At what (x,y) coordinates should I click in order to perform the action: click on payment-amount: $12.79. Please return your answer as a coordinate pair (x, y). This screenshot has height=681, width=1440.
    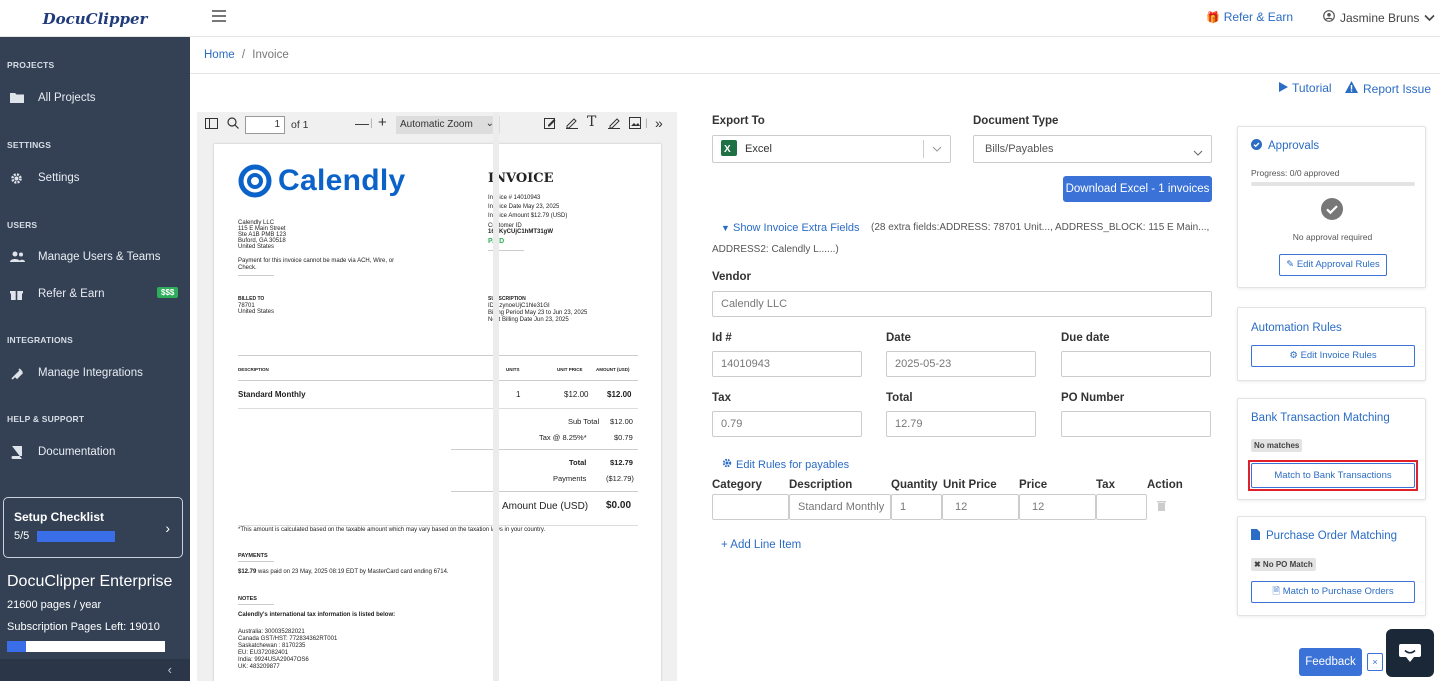
    Looking at the image, I should click on (247, 572).